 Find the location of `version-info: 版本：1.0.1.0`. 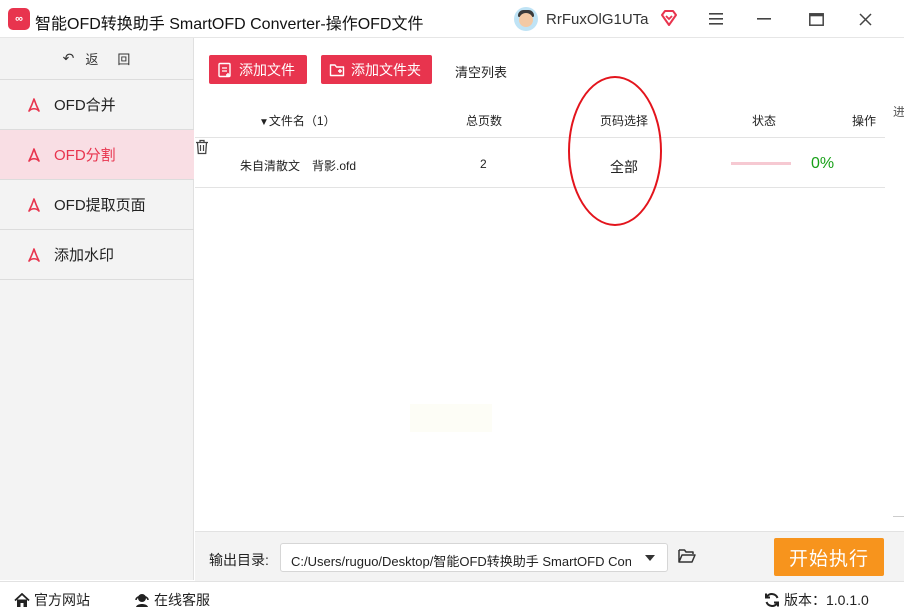

version-info: 版本：1.0.1.0 is located at coordinates (816, 600).